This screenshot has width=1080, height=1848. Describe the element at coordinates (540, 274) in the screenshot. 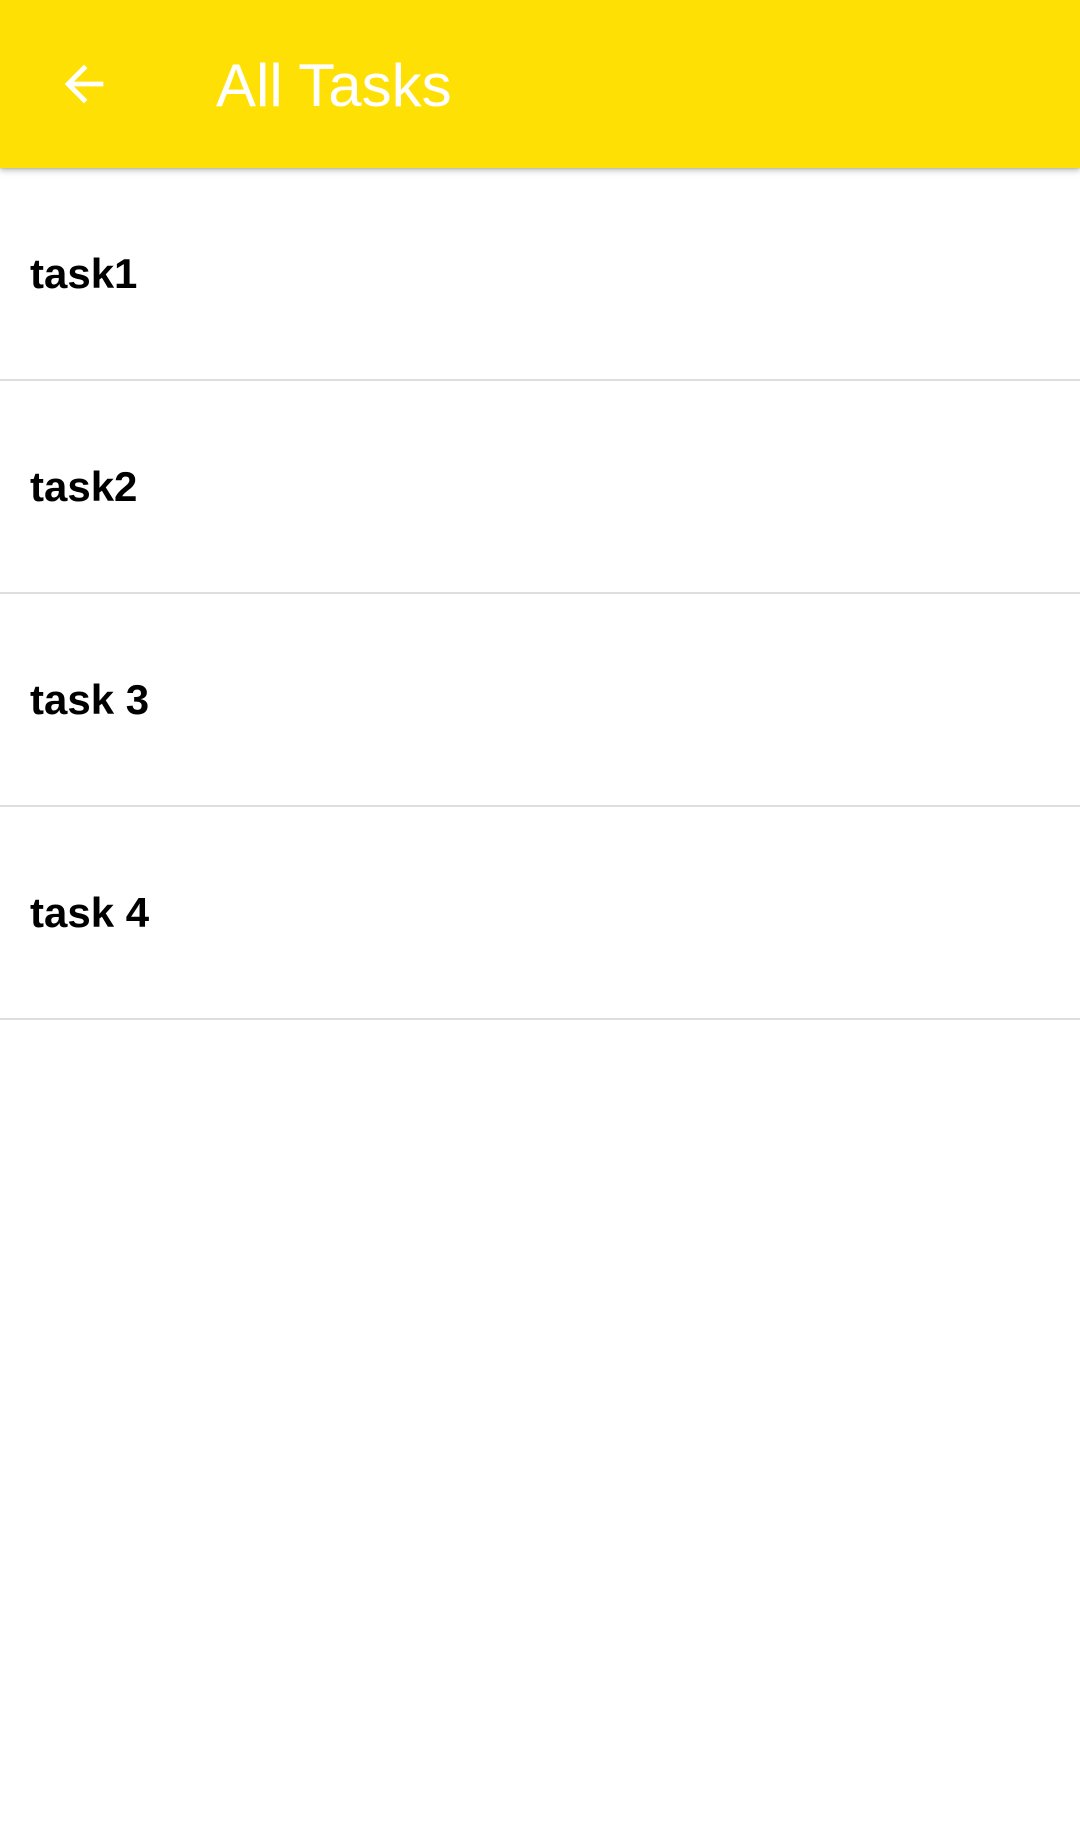

I see `task-list-item-1: task1` at that location.